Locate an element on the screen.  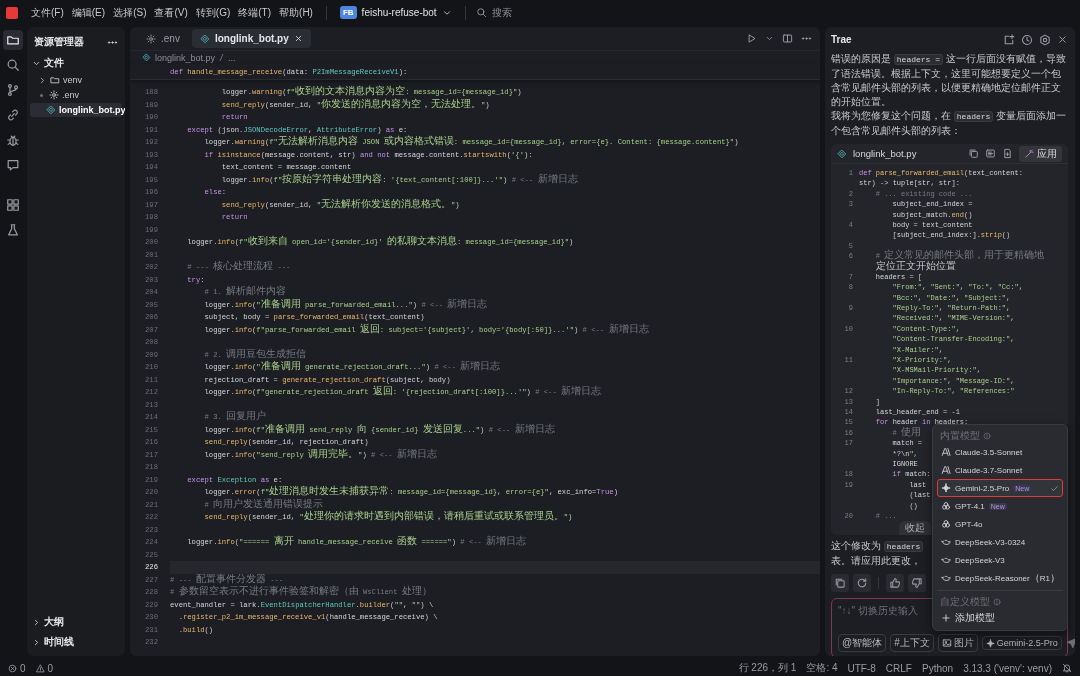
message-text: 表。请应用此更改， is located at coordinates (876, 561).